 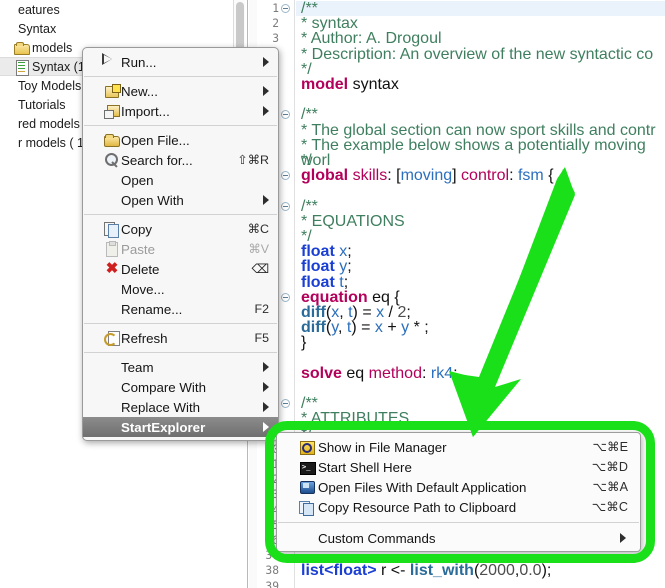 I want to click on menu-item-replace-with: Replace With, so click(x=180, y=407).